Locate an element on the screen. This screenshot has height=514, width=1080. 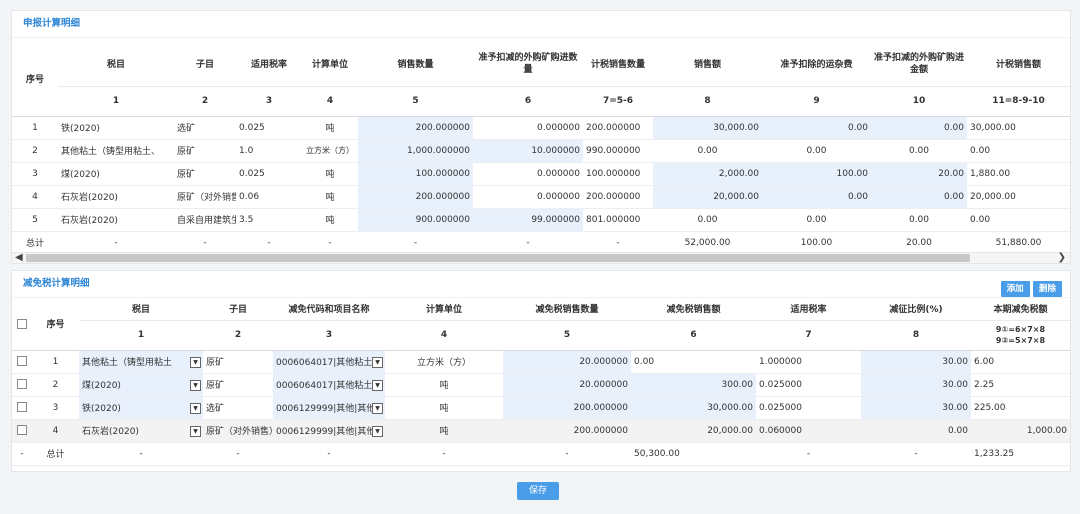
col-number: 7=5-6 is located at coordinates (618, 101).